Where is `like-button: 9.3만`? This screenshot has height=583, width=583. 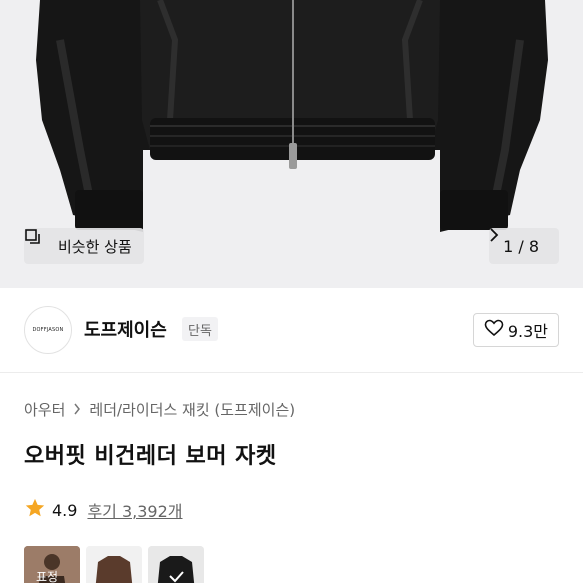
like-button: 9.3만 is located at coordinates (515, 330).